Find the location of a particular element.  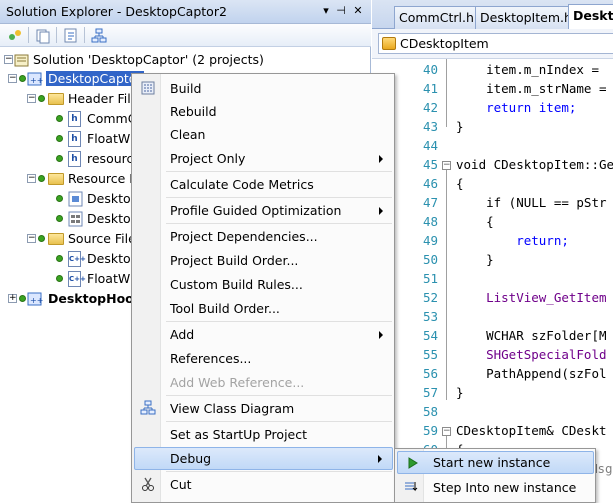

tree-node-folder-source-files: − Source Files is located at coordinates (71, 239).